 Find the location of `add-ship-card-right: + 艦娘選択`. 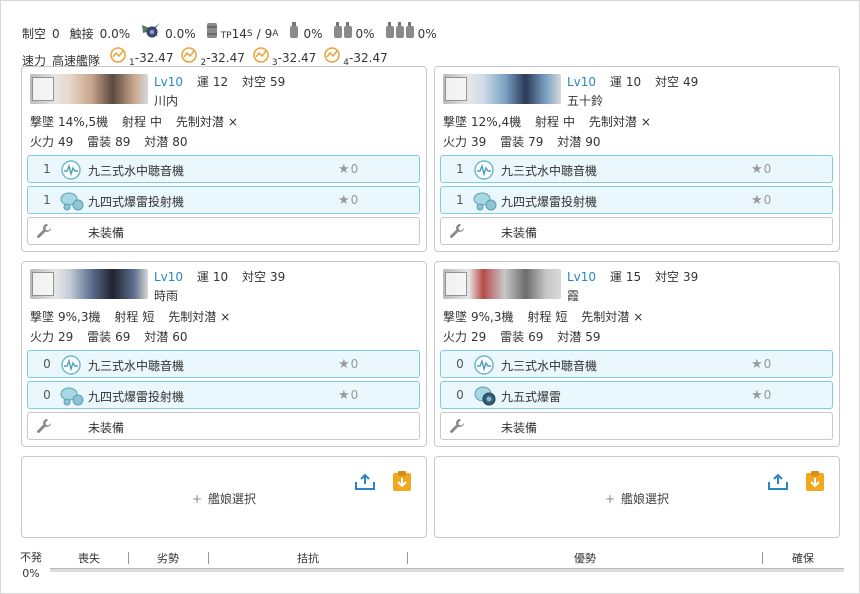

add-ship-card-right: + 艦娘選択 is located at coordinates (637, 497).